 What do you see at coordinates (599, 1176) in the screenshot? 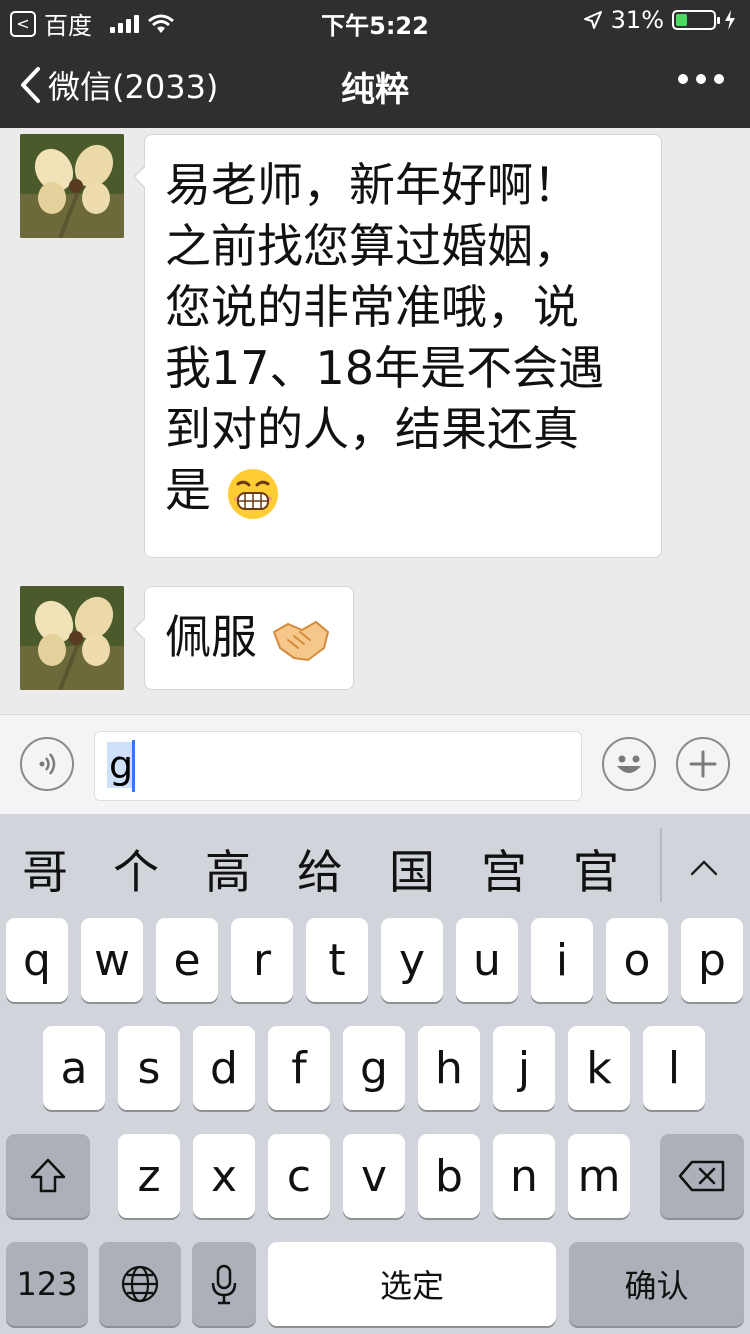
I see `key-m: m` at bounding box center [599, 1176].